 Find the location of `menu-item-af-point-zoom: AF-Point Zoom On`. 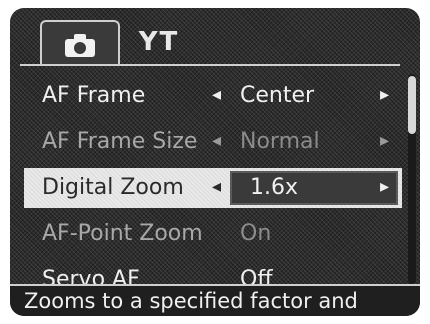

menu-item-af-point-zoom: AF-Point Zoom On is located at coordinates (213, 234).